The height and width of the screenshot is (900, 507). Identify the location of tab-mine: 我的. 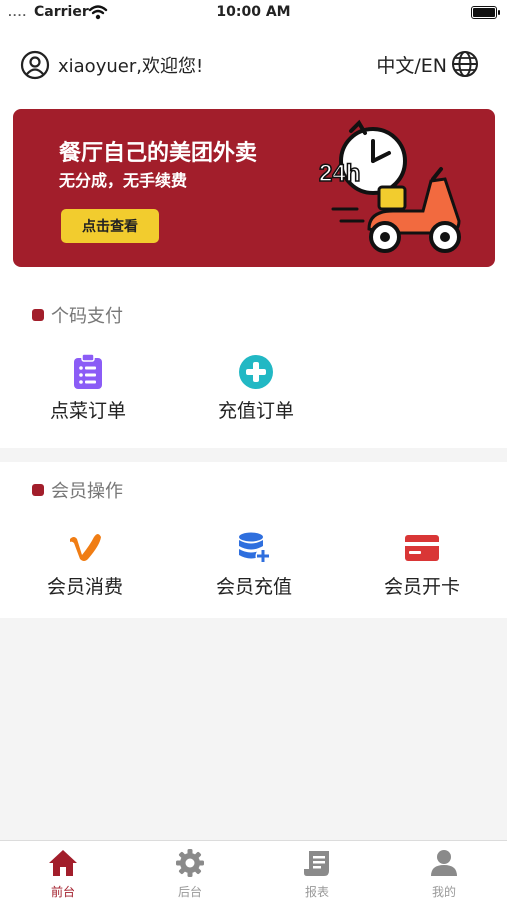
(444, 870).